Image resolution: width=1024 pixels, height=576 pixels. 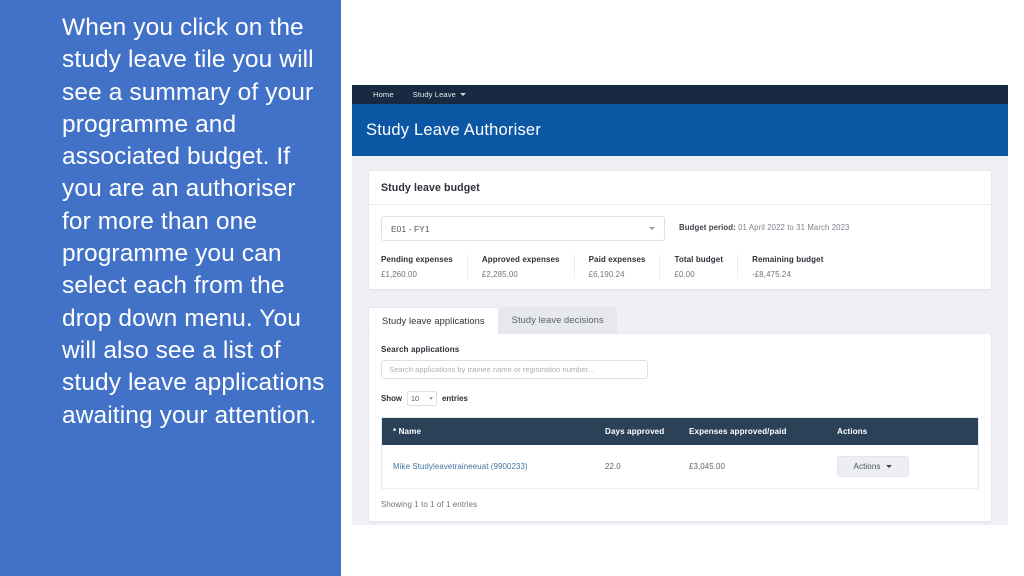 I want to click on page-header-bar: Study Leave Authoriser, so click(x=680, y=130).